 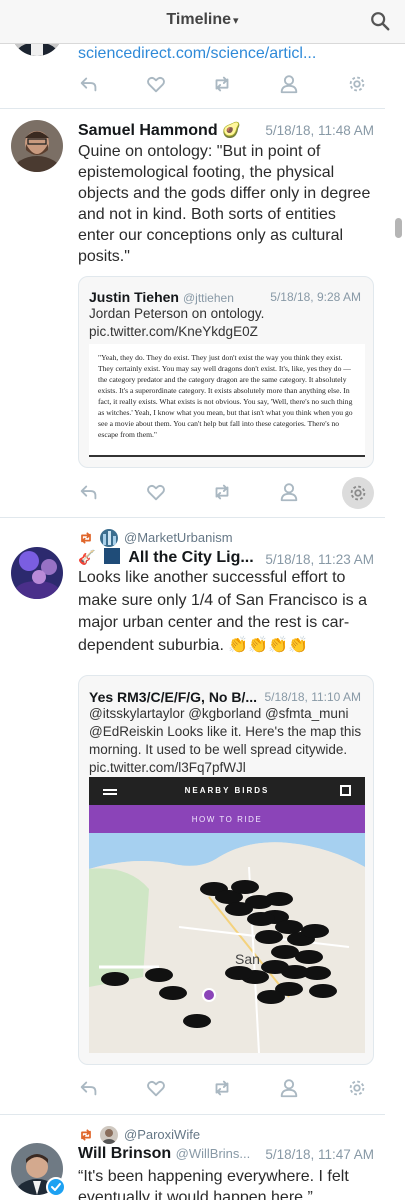 I want to click on app-header: Timeline ▾, so click(x=202, y=22).